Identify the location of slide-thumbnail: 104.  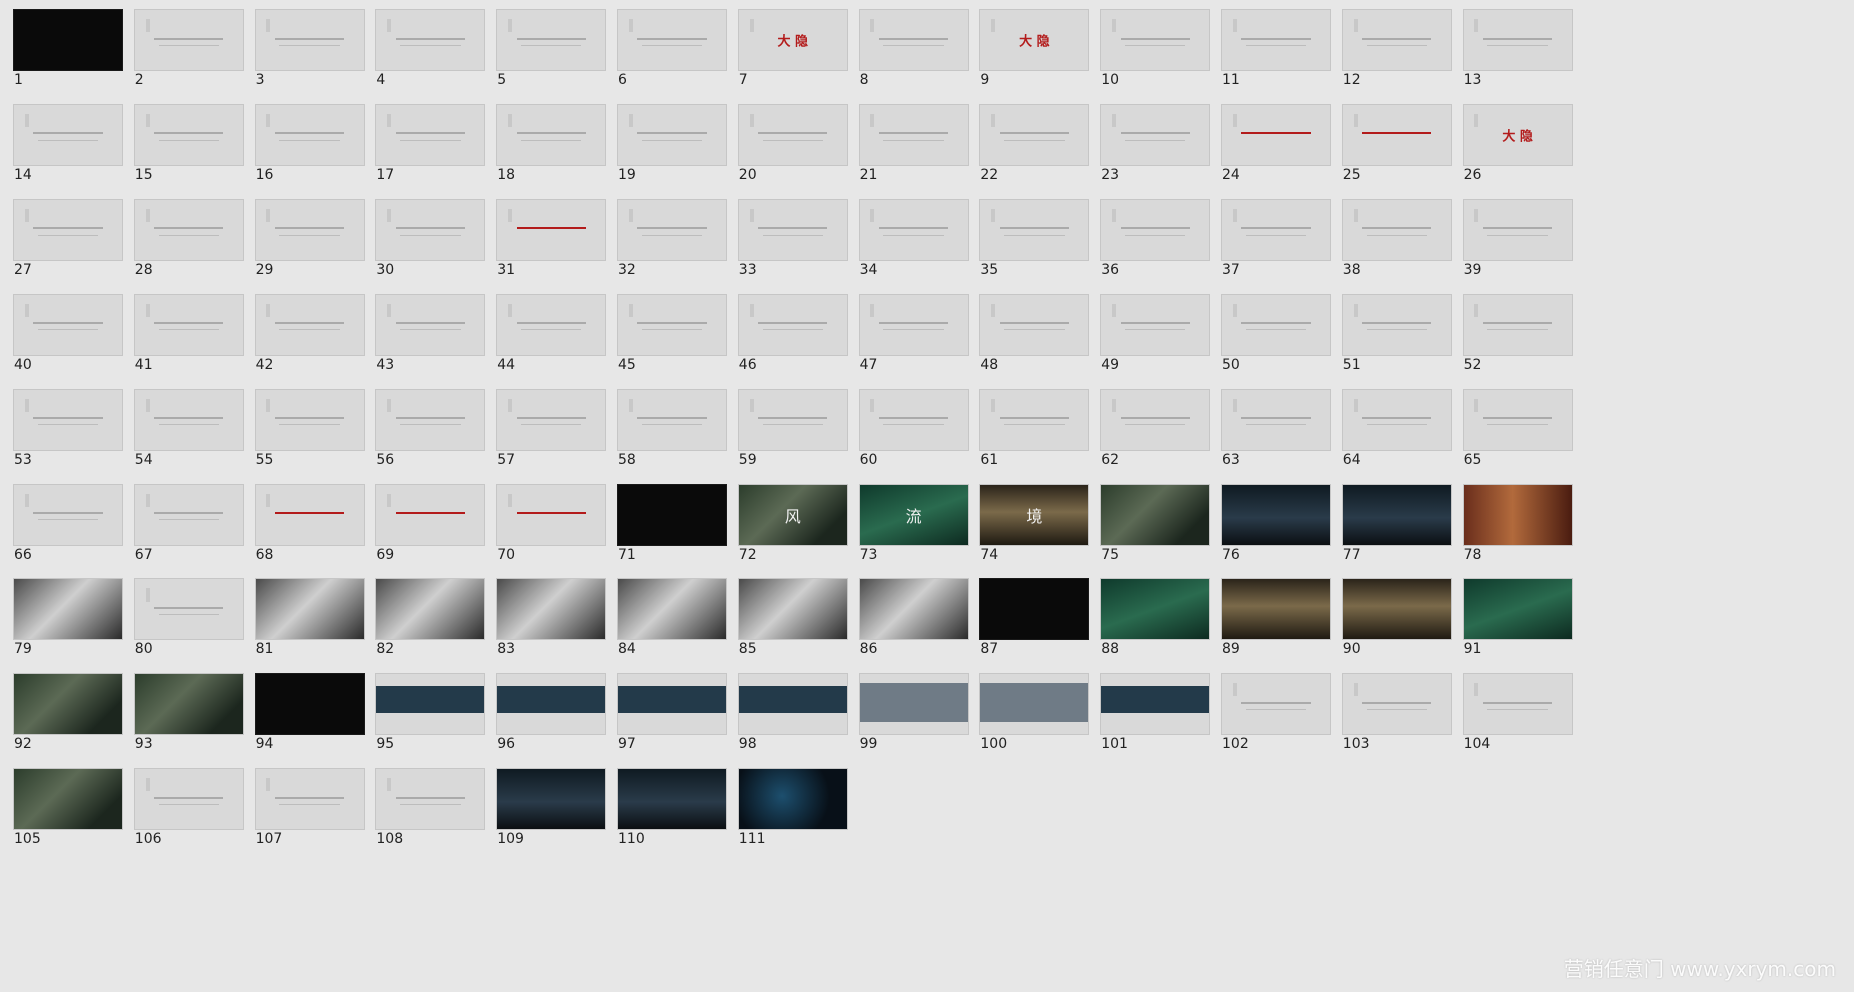
(1534, 730).